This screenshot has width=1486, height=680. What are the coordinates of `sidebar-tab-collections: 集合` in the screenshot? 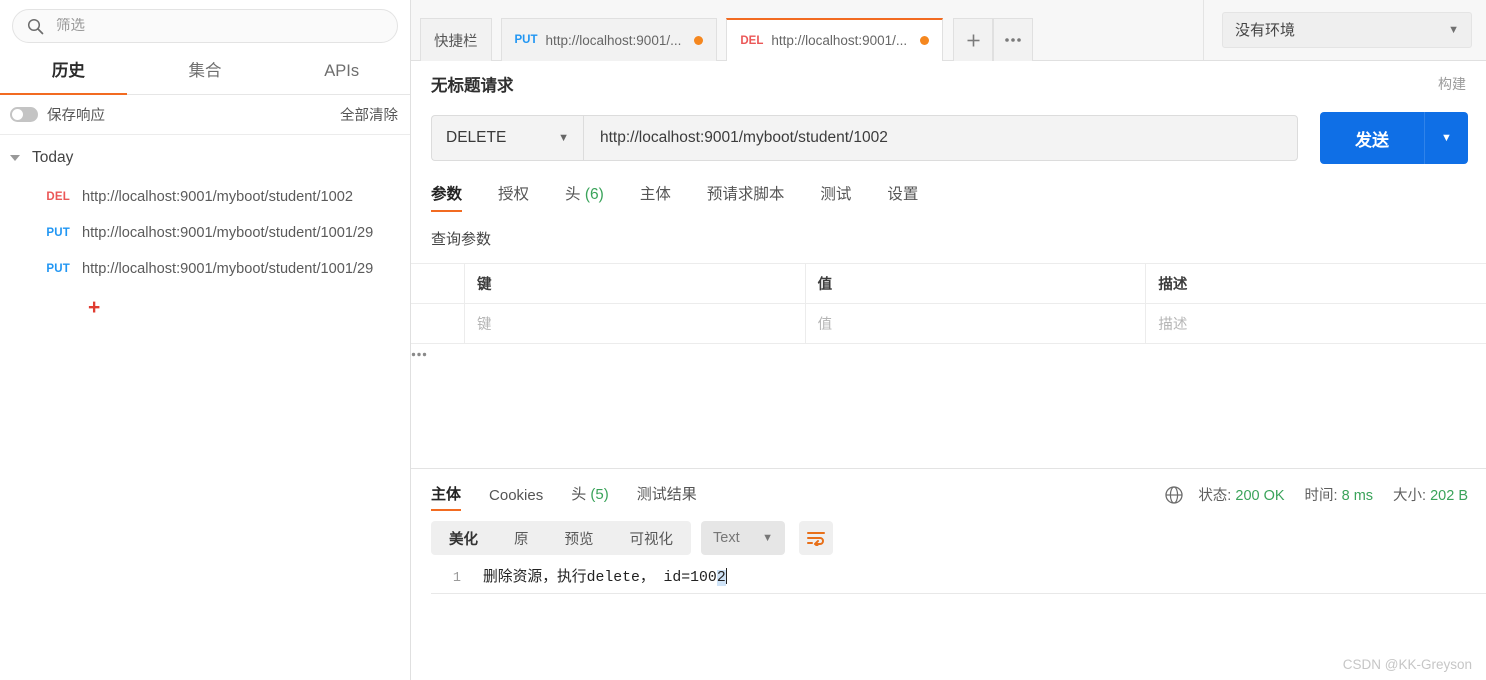 It's located at (205, 75).